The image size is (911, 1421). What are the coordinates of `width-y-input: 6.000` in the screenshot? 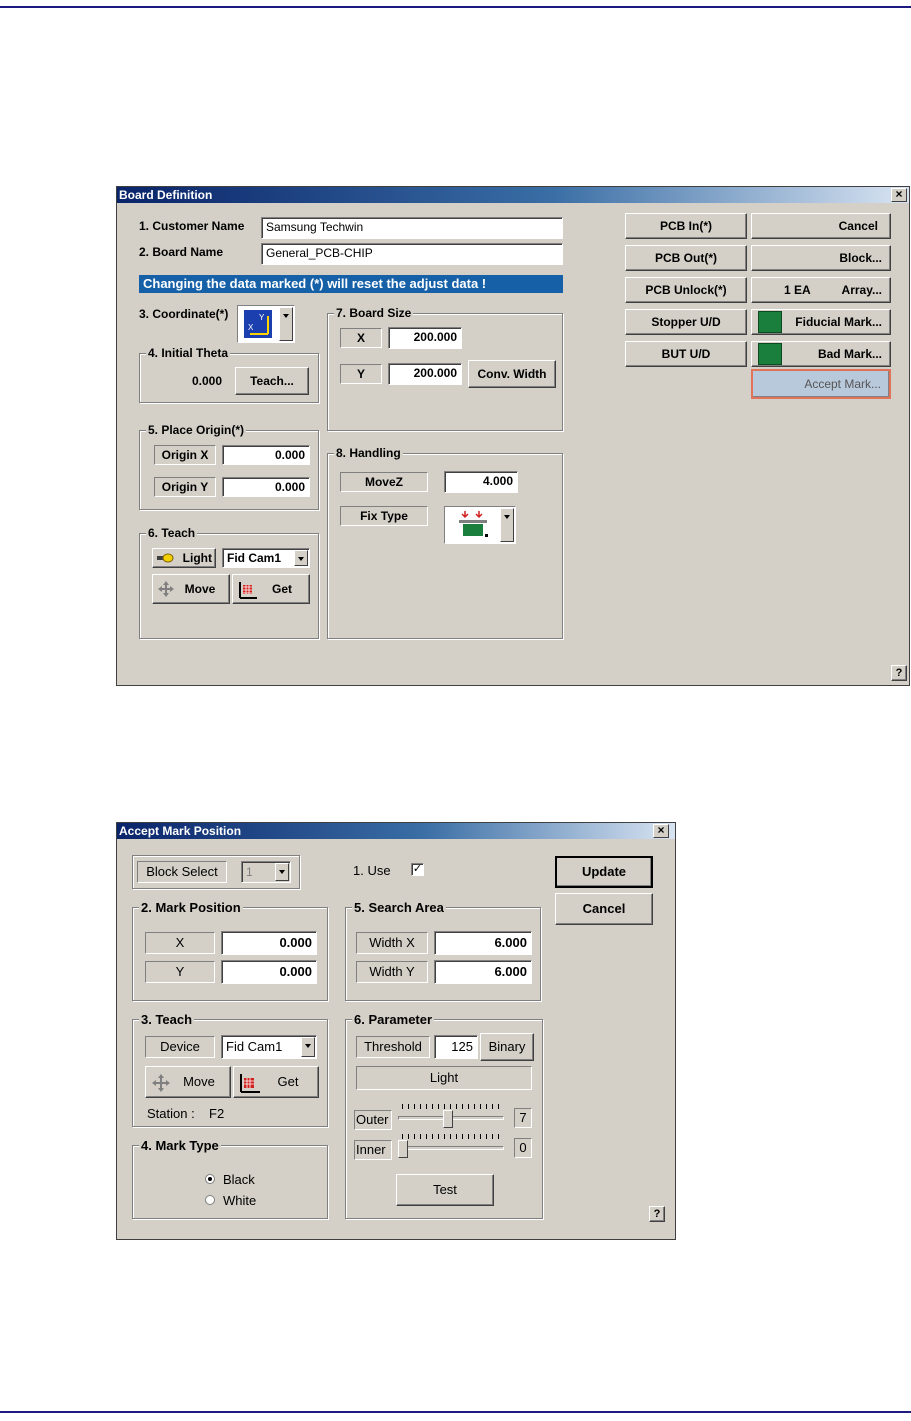 It's located at (483, 972).